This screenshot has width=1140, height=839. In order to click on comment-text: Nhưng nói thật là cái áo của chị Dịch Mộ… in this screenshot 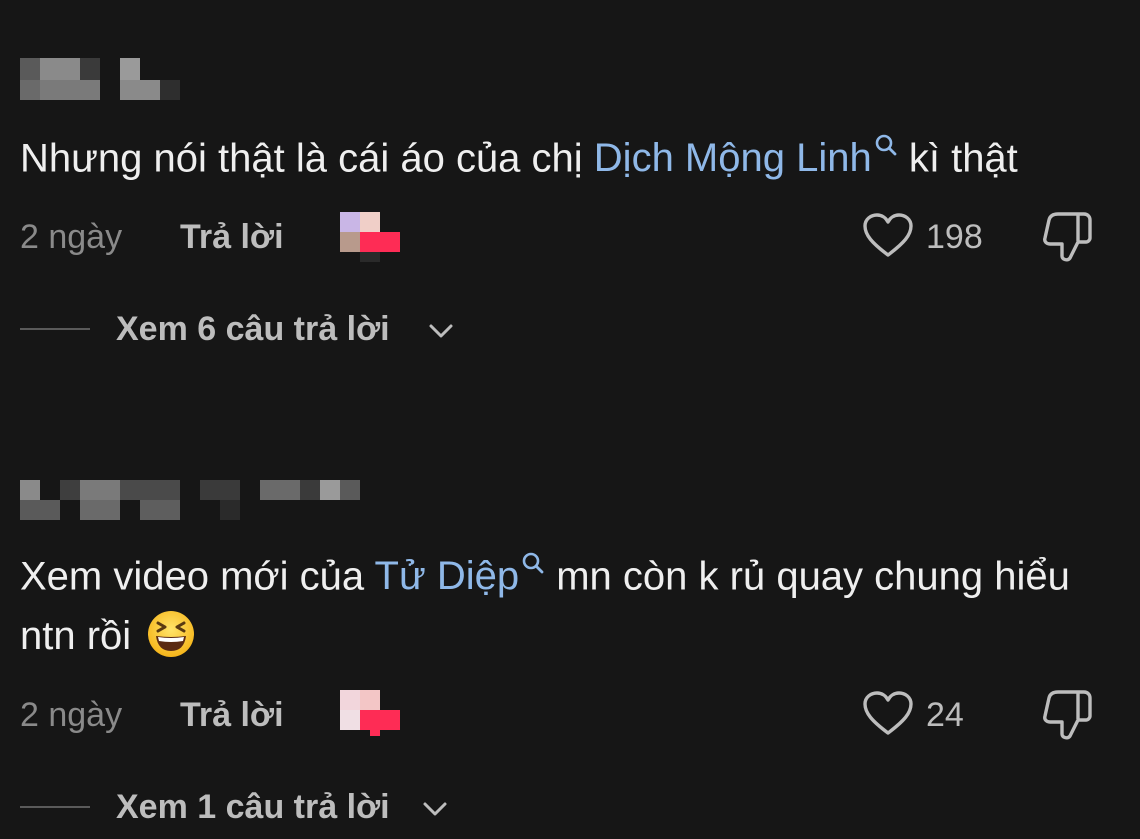, I will do `click(565, 153)`.